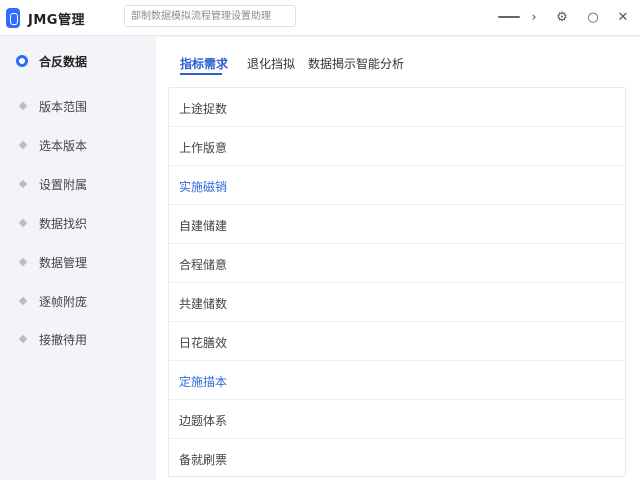  I want to click on sidebar-item-label: 版本范围, so click(63, 107).